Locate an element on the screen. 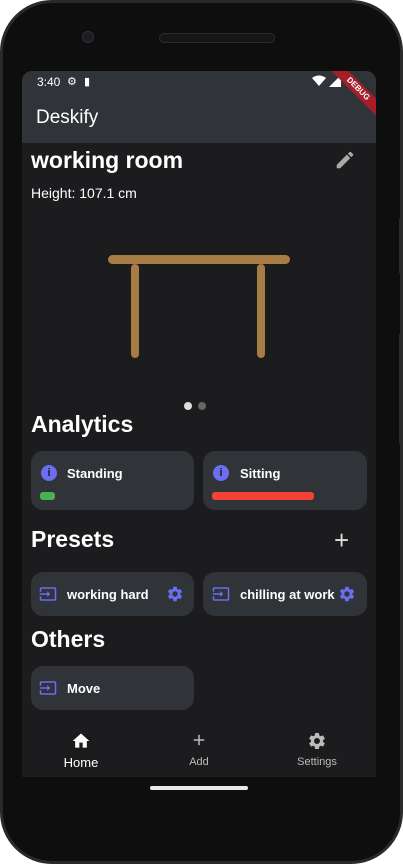  add-preset-icon: + is located at coordinates (341, 540).